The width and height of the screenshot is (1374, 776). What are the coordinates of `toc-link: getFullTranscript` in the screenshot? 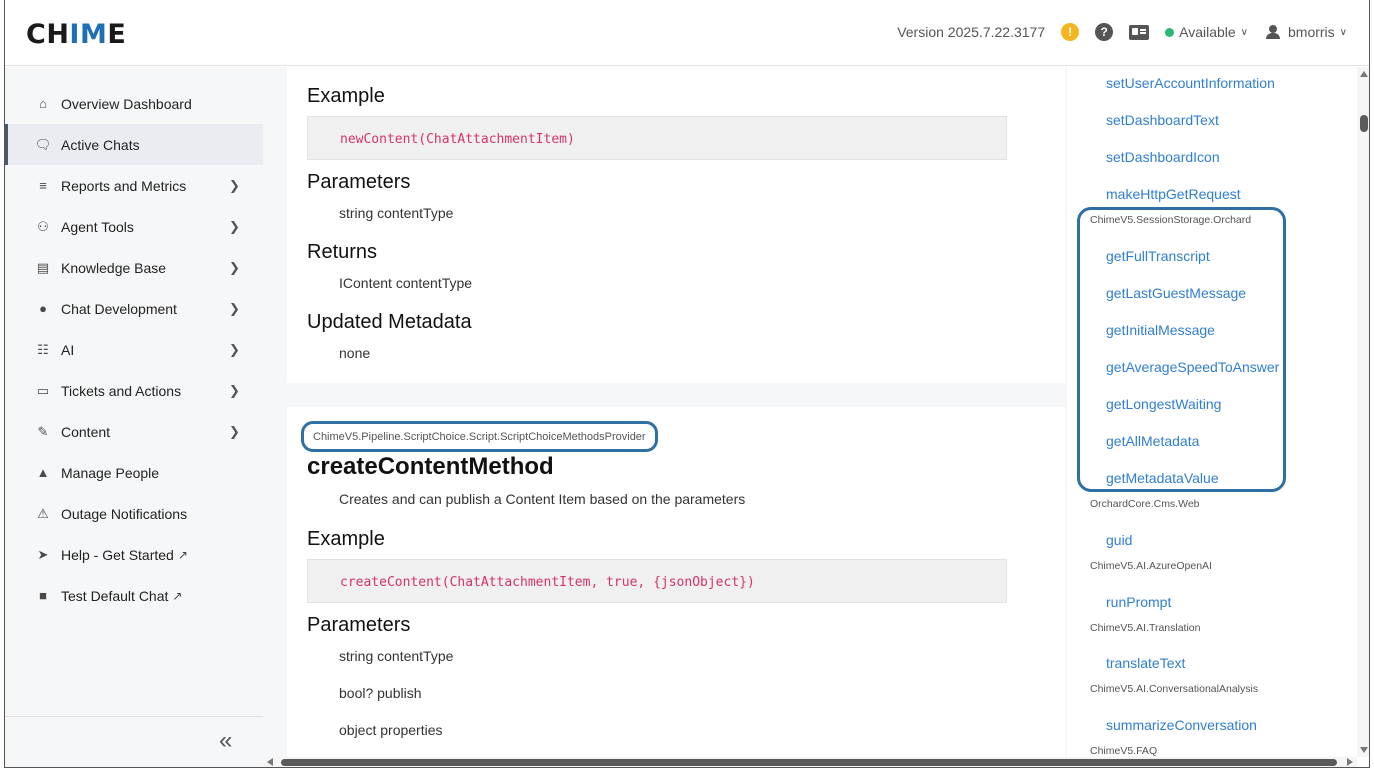 It's located at (1158, 256).